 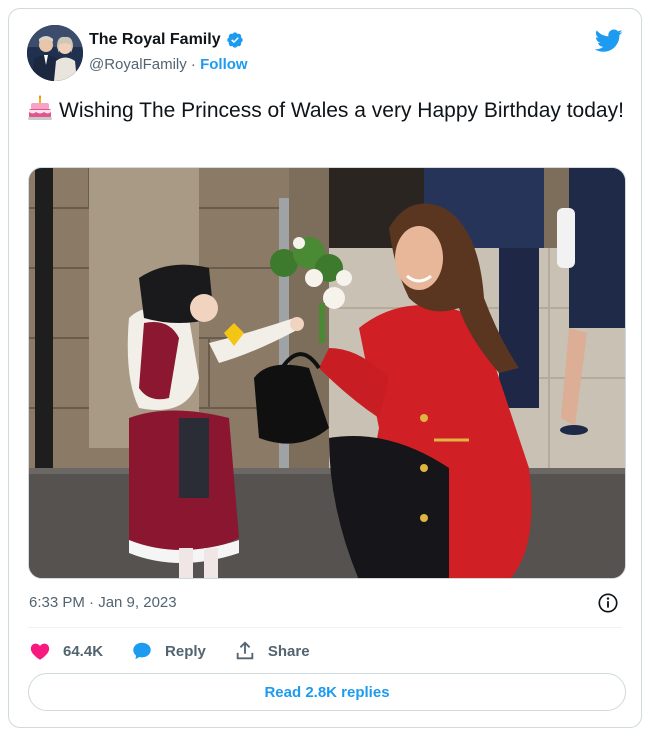 I want to click on avatar-photo, so click(x=55, y=53).